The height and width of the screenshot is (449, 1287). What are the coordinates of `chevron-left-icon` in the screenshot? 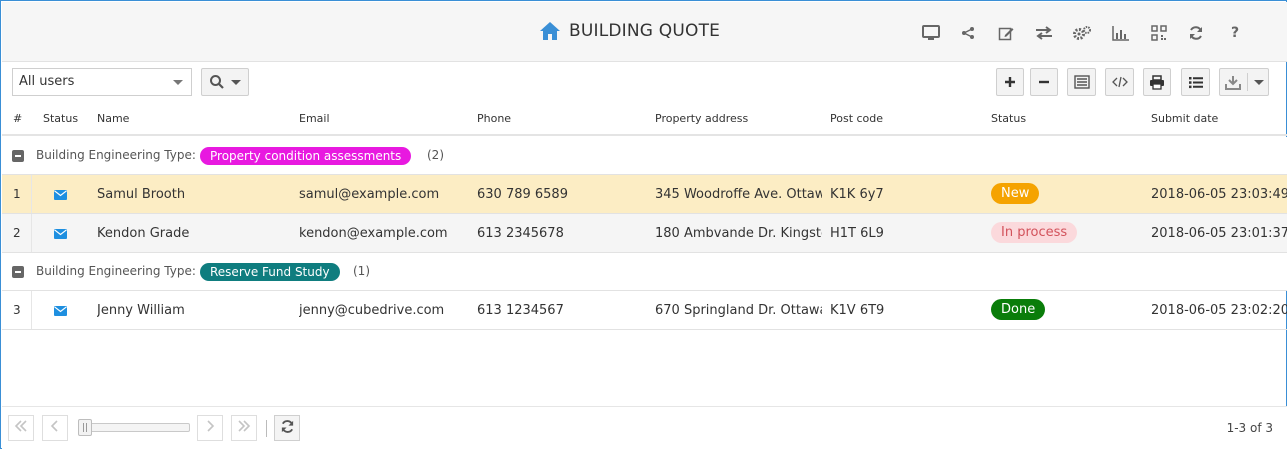 It's located at (55, 428).